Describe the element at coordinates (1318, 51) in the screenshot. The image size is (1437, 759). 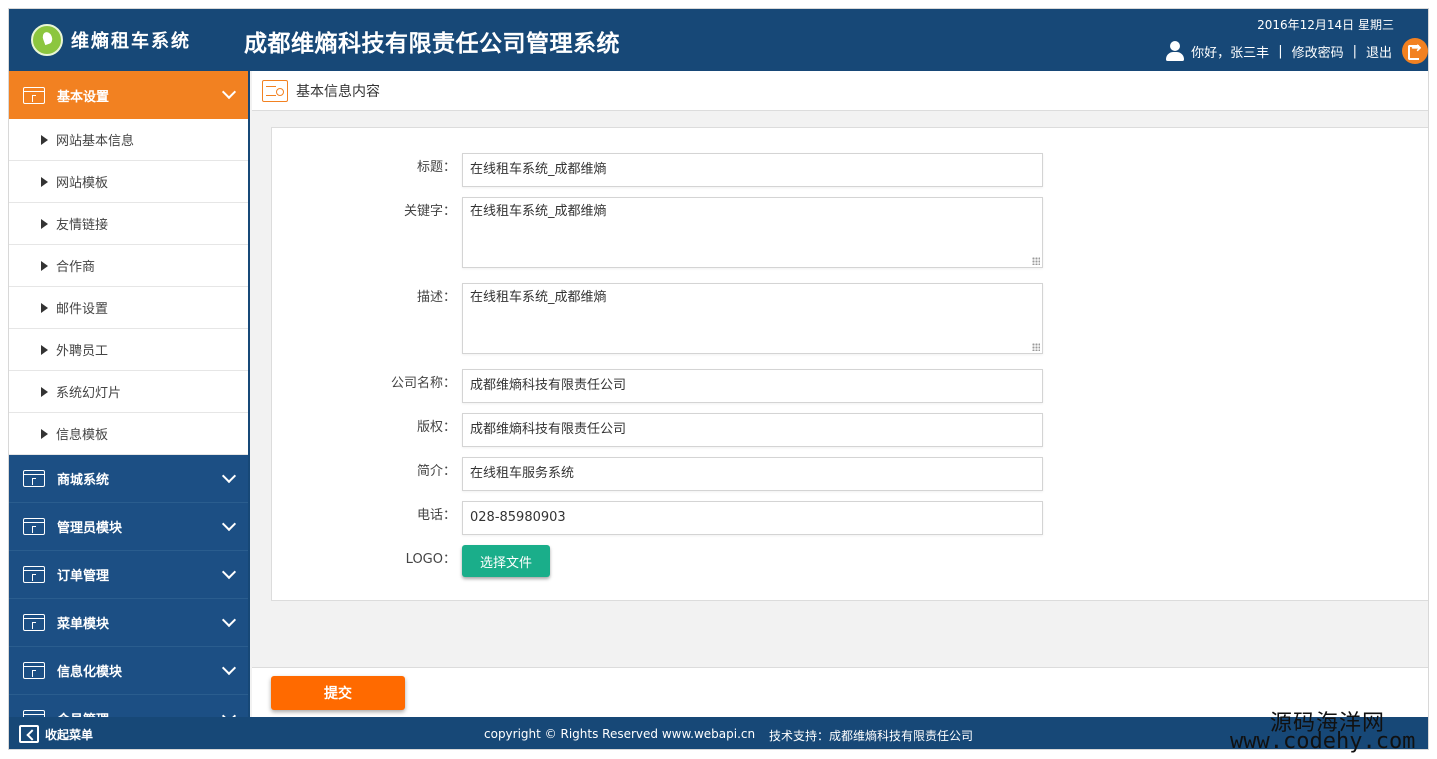
I see `change-password-link: 修改密码` at that location.